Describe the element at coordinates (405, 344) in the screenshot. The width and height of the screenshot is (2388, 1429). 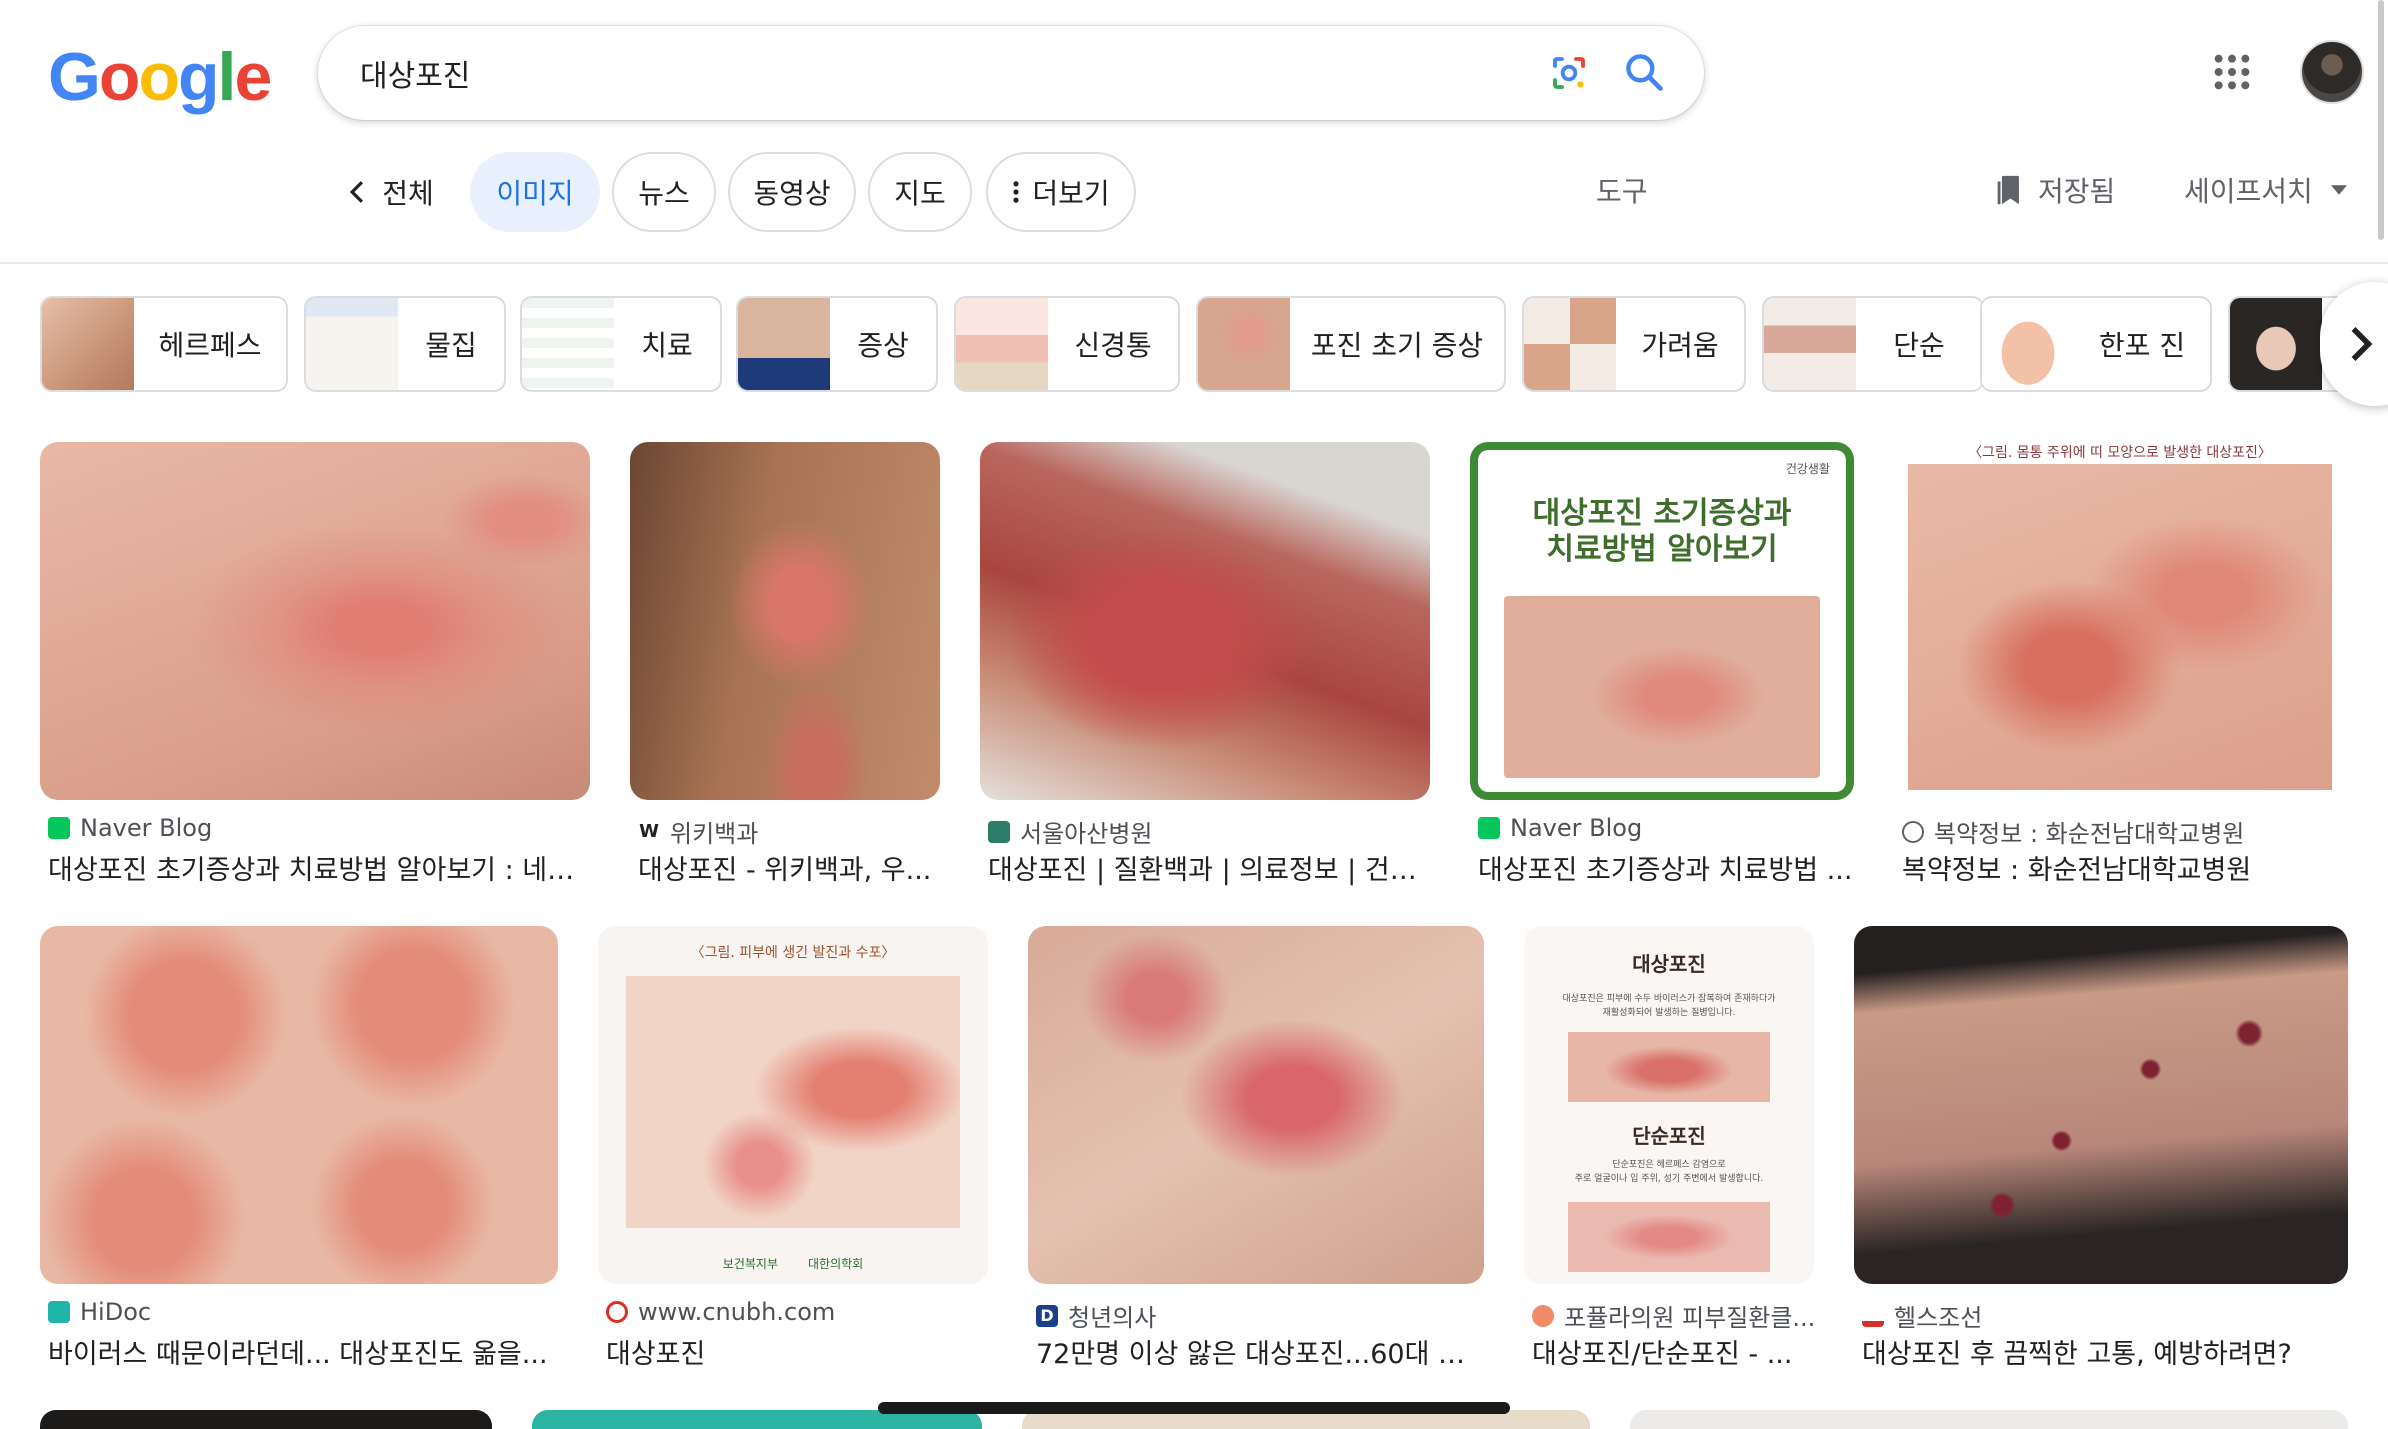
I see `chip-blister: 물집` at that location.